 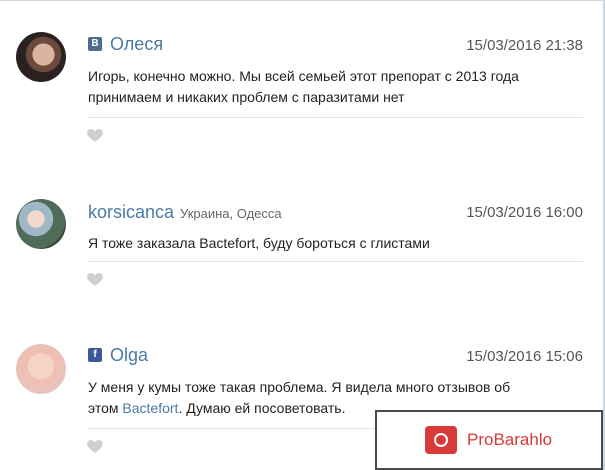 I want to click on author-name: Олеся, so click(x=136, y=44).